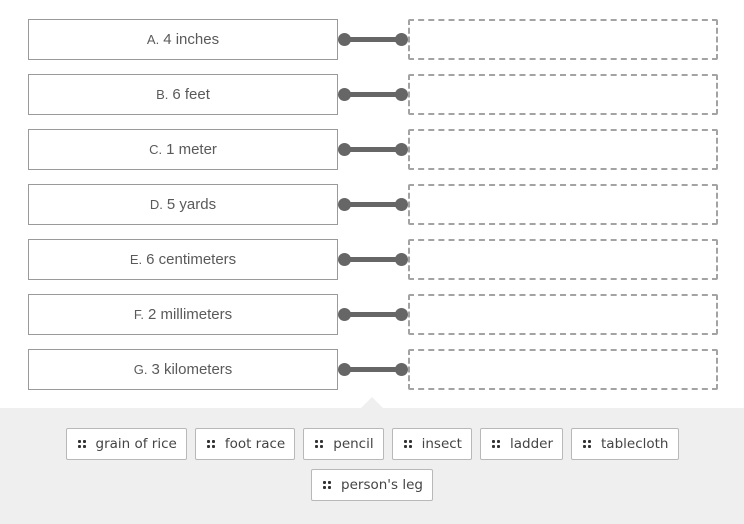 This screenshot has height=524, width=744. I want to click on option-chip-insect: insect, so click(431, 444).